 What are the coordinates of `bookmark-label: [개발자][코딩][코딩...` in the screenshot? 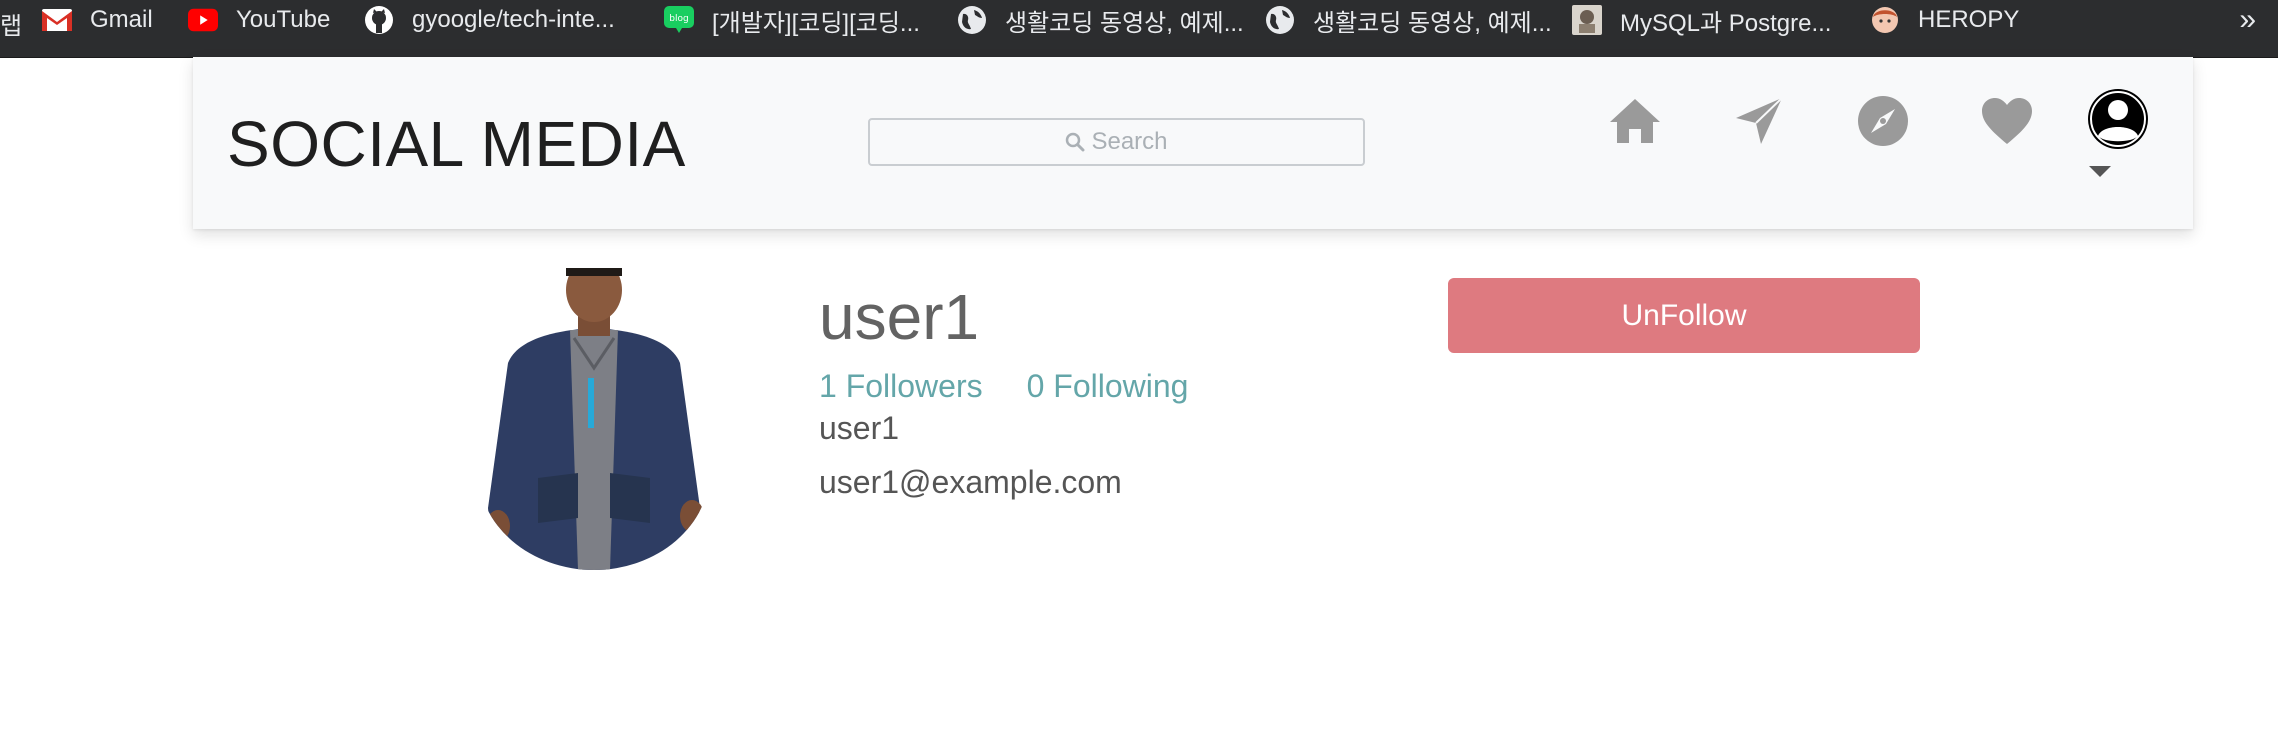 It's located at (816, 23).